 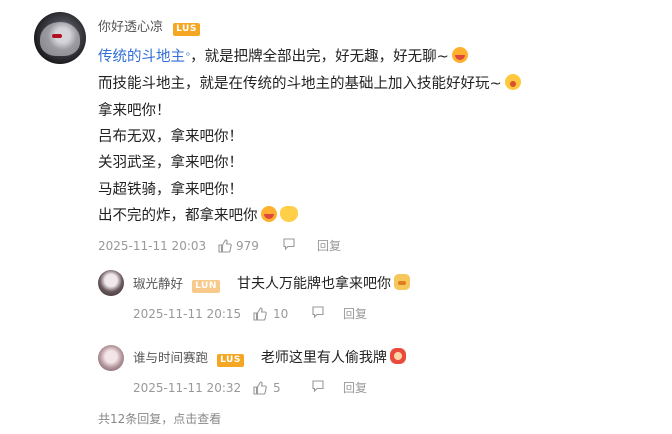 I want to click on comment-line-3: 拿来吧你！, so click(x=134, y=111).